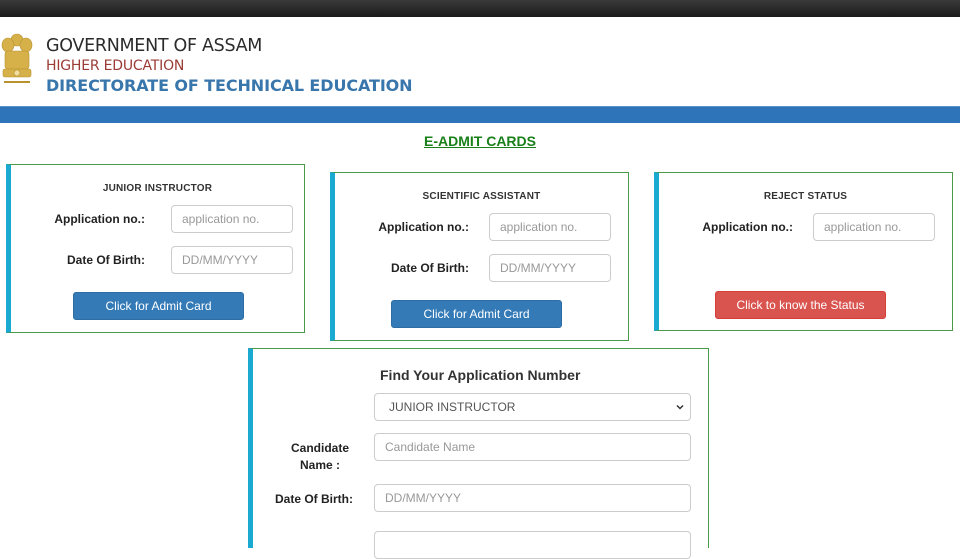 This screenshot has height=559, width=960. Describe the element at coordinates (680, 407) in the screenshot. I see `chevron-down-icon` at that location.